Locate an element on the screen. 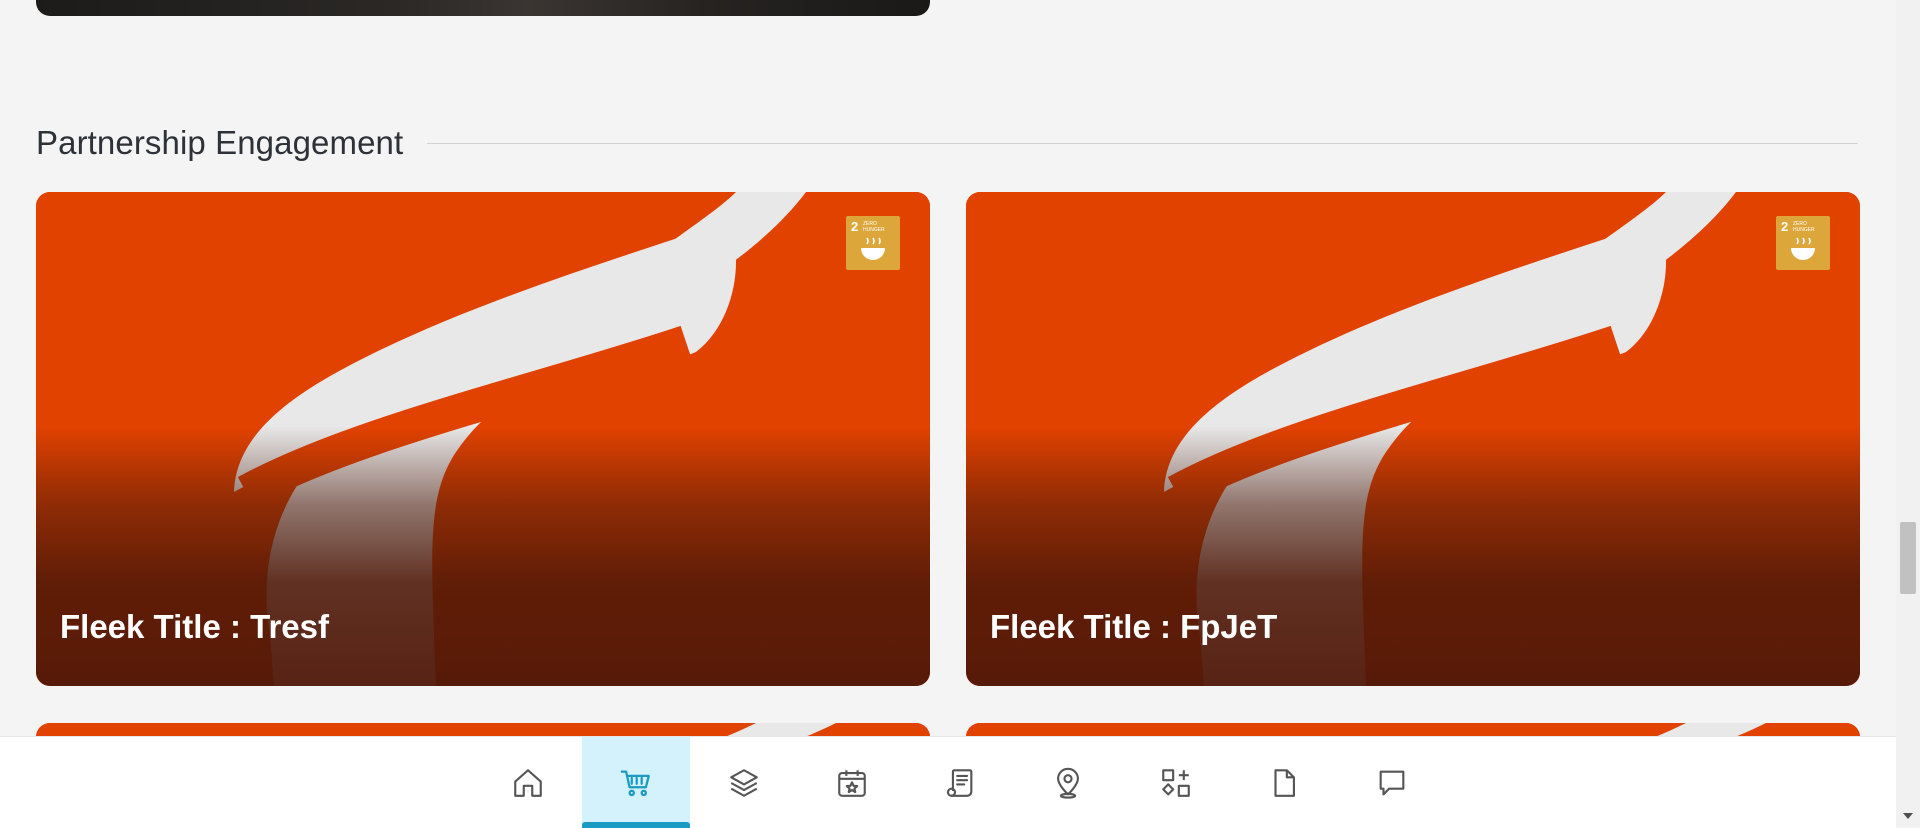 The height and width of the screenshot is (828, 1920). location-pin-icon is located at coordinates (1068, 783).